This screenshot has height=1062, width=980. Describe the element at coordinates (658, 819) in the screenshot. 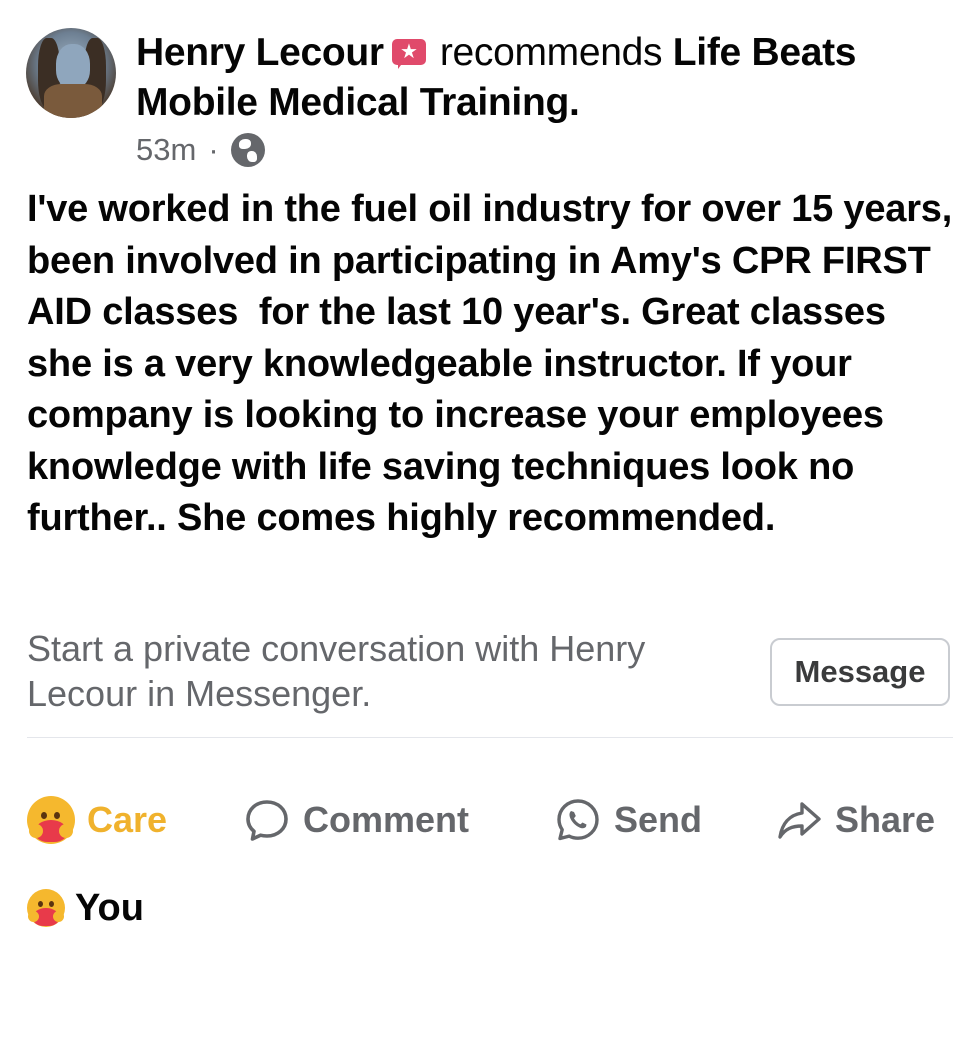

I see `send-label: Send` at that location.